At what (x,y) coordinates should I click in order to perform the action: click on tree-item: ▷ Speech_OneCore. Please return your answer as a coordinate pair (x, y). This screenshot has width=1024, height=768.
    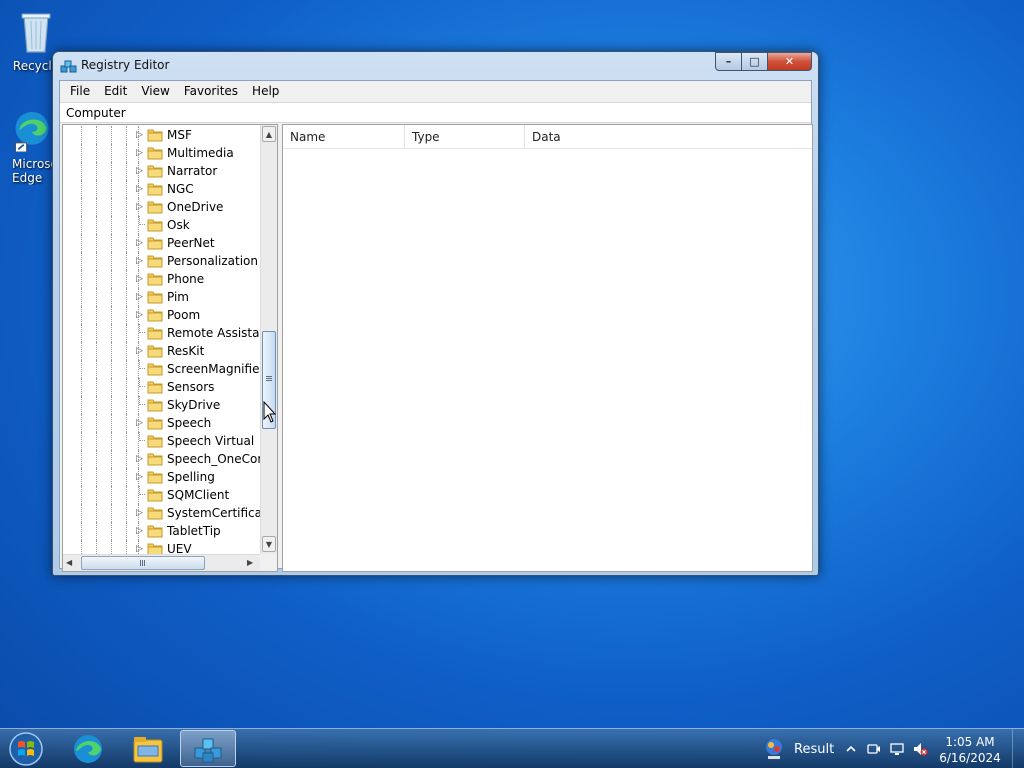
    Looking at the image, I should click on (161, 459).